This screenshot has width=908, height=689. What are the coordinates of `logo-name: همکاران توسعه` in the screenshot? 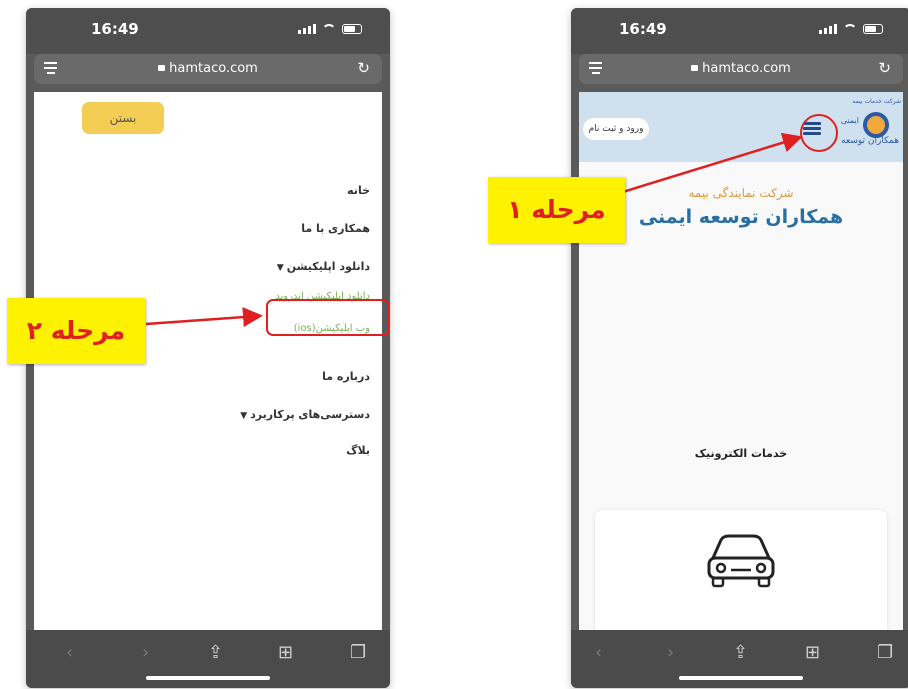 It's located at (870, 141).